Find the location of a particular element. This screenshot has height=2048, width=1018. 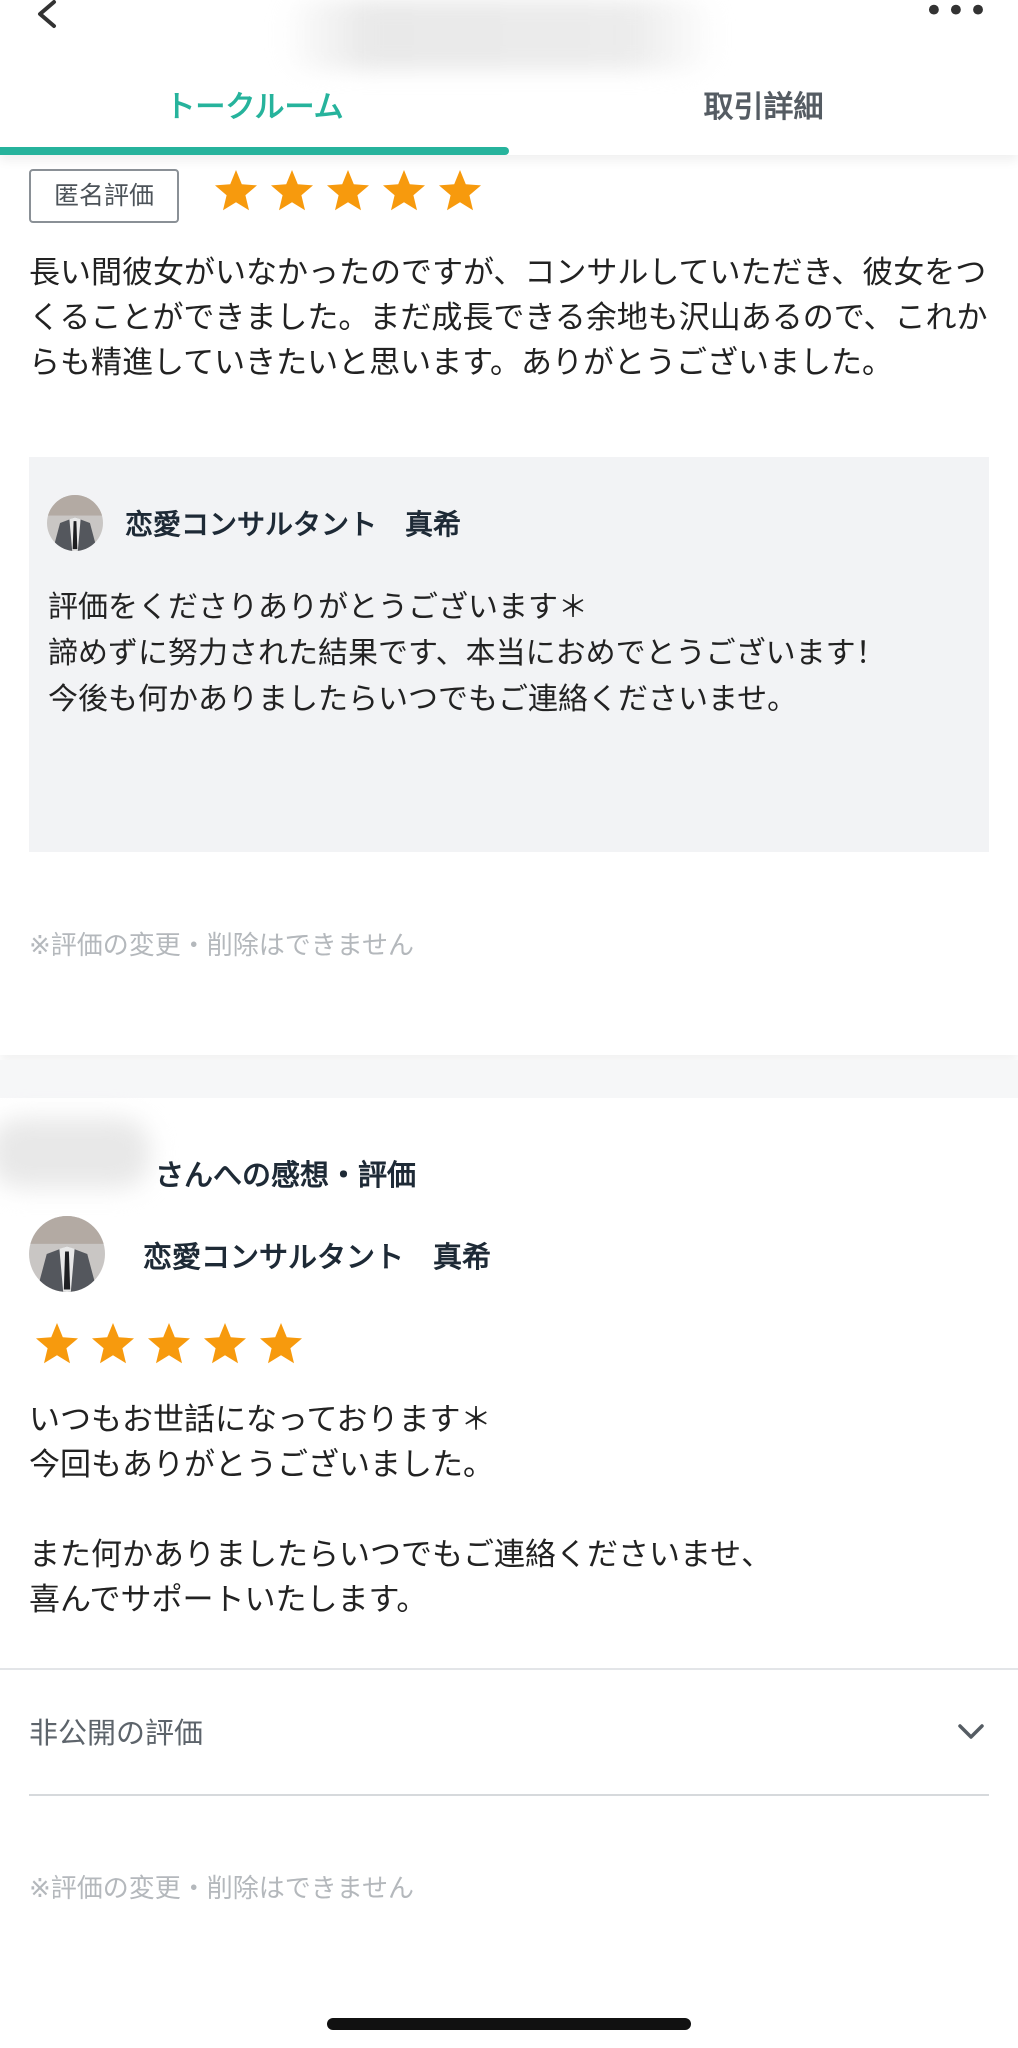

review-star-rating is located at coordinates (348, 191).